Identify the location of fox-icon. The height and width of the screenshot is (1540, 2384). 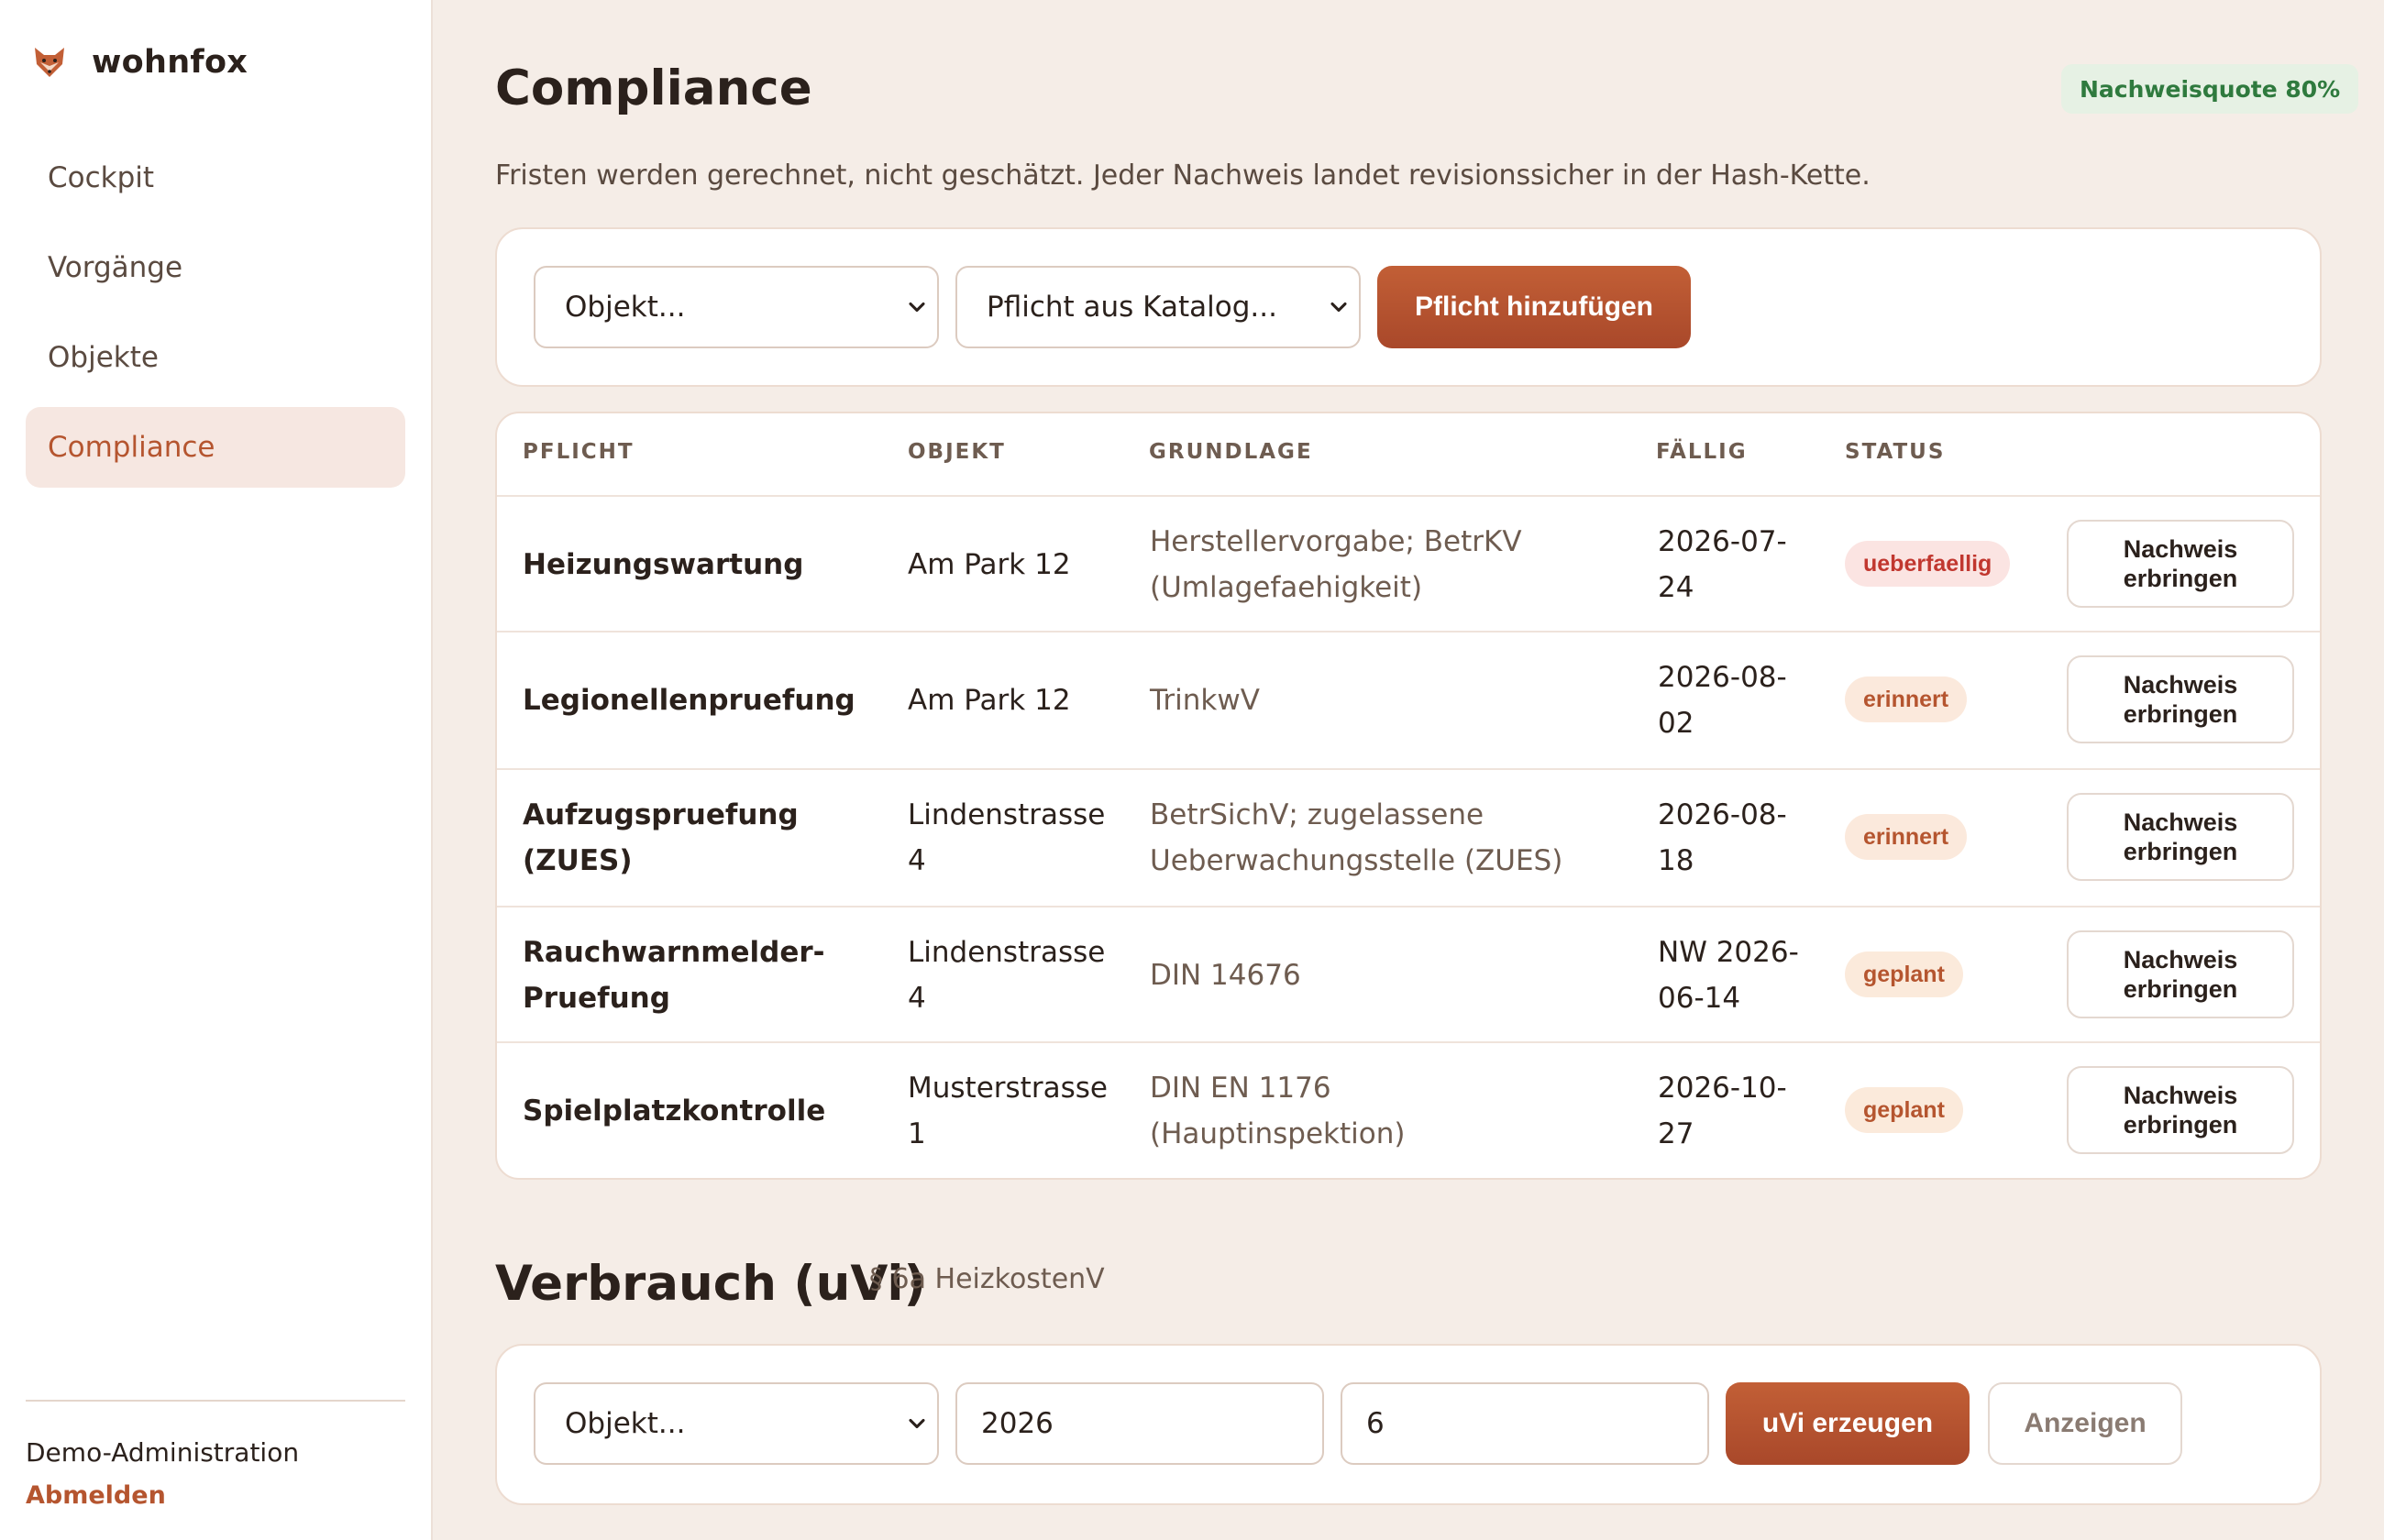
(50, 62).